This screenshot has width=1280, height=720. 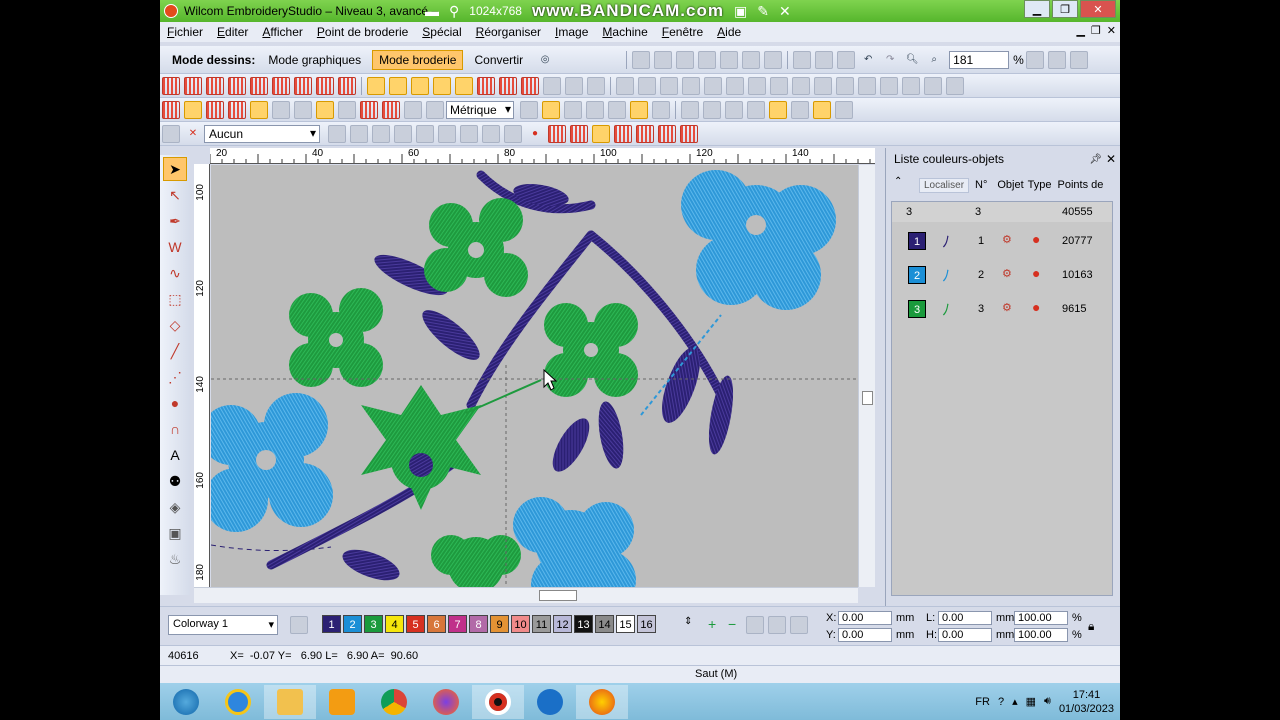 I want to click on y-field: 0.00, so click(x=865, y=635).